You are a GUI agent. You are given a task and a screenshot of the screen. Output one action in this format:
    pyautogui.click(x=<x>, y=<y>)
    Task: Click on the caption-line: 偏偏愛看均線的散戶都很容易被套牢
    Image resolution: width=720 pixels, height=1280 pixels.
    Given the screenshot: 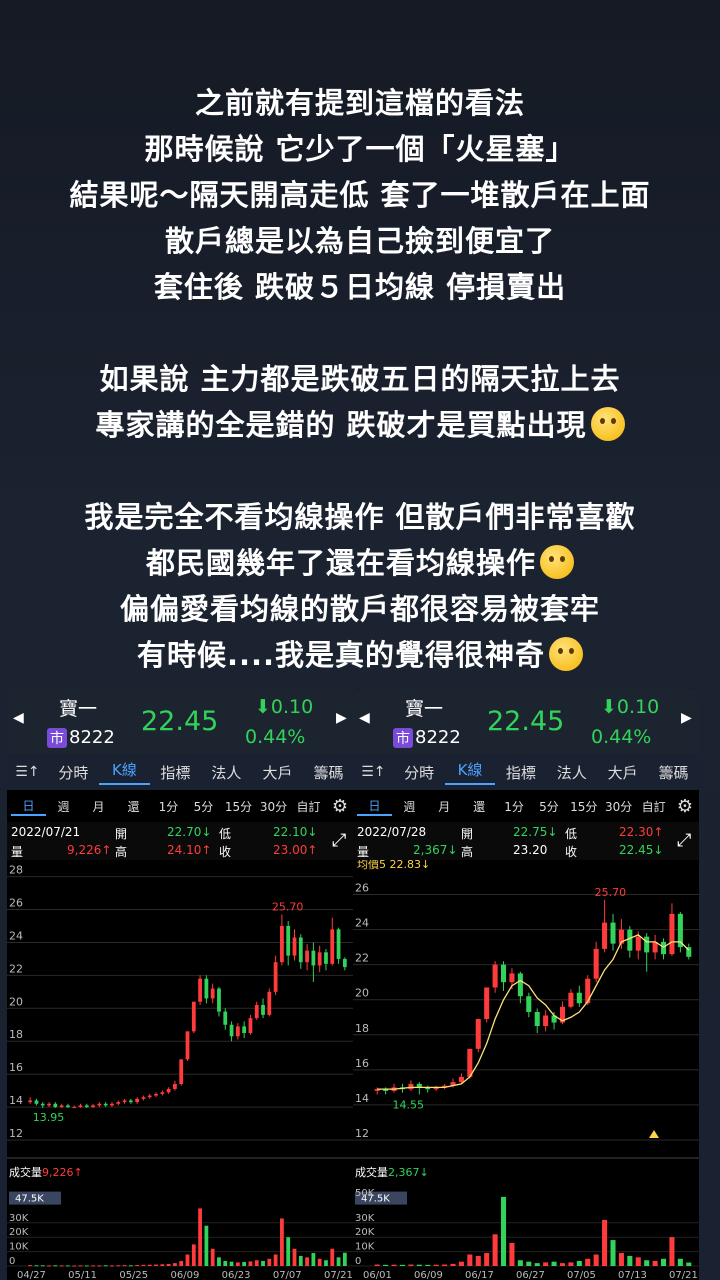 What is the action you would take?
    pyautogui.click(x=360, y=609)
    